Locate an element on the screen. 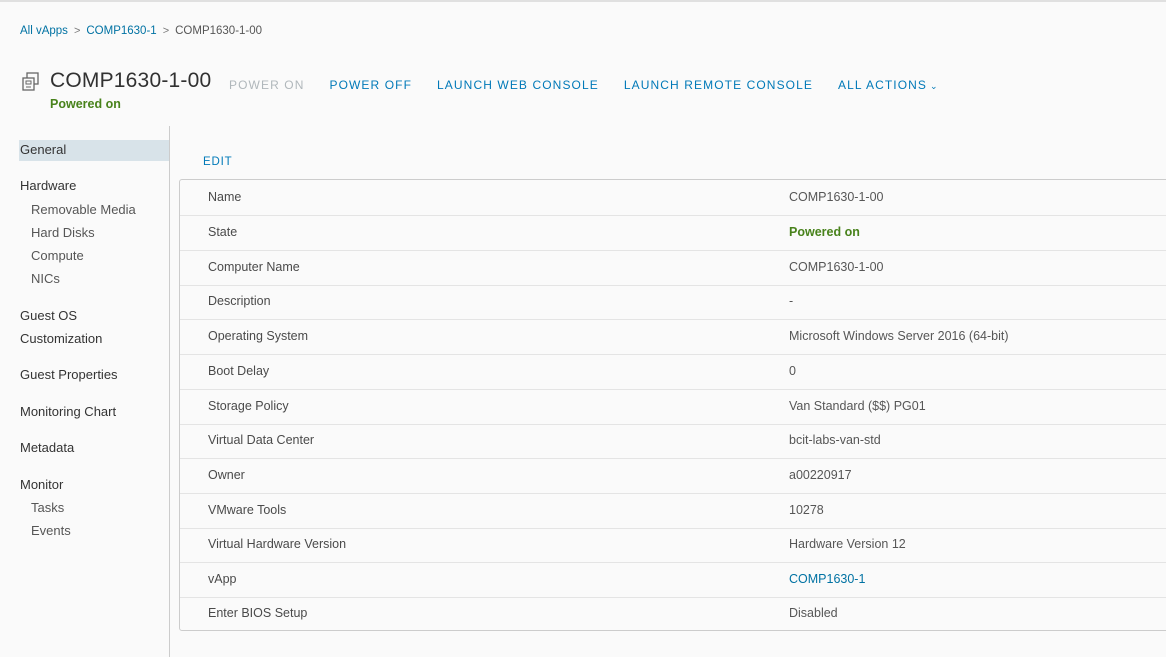 This screenshot has width=1166, height=657. property-key: Boot Delay is located at coordinates (239, 371).